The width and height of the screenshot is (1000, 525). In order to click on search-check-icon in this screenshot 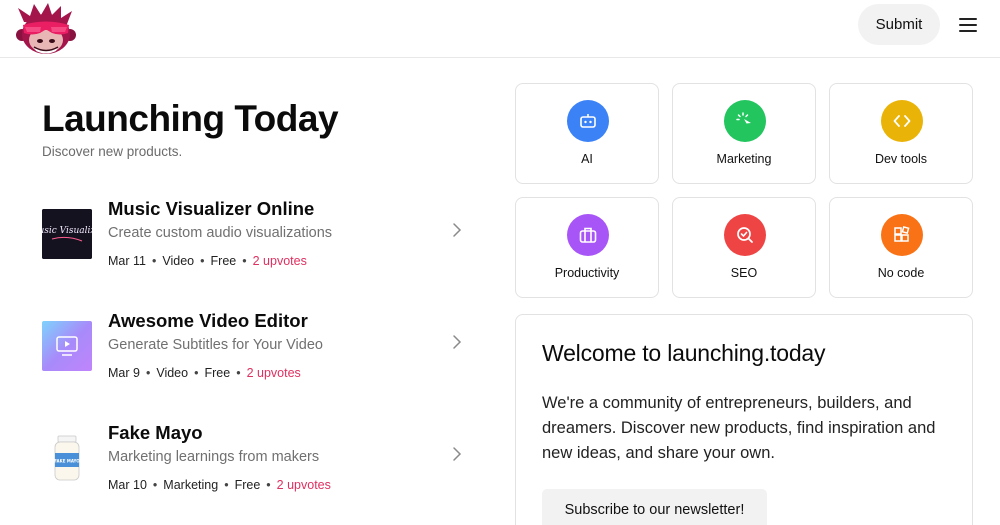, I will do `click(745, 235)`.